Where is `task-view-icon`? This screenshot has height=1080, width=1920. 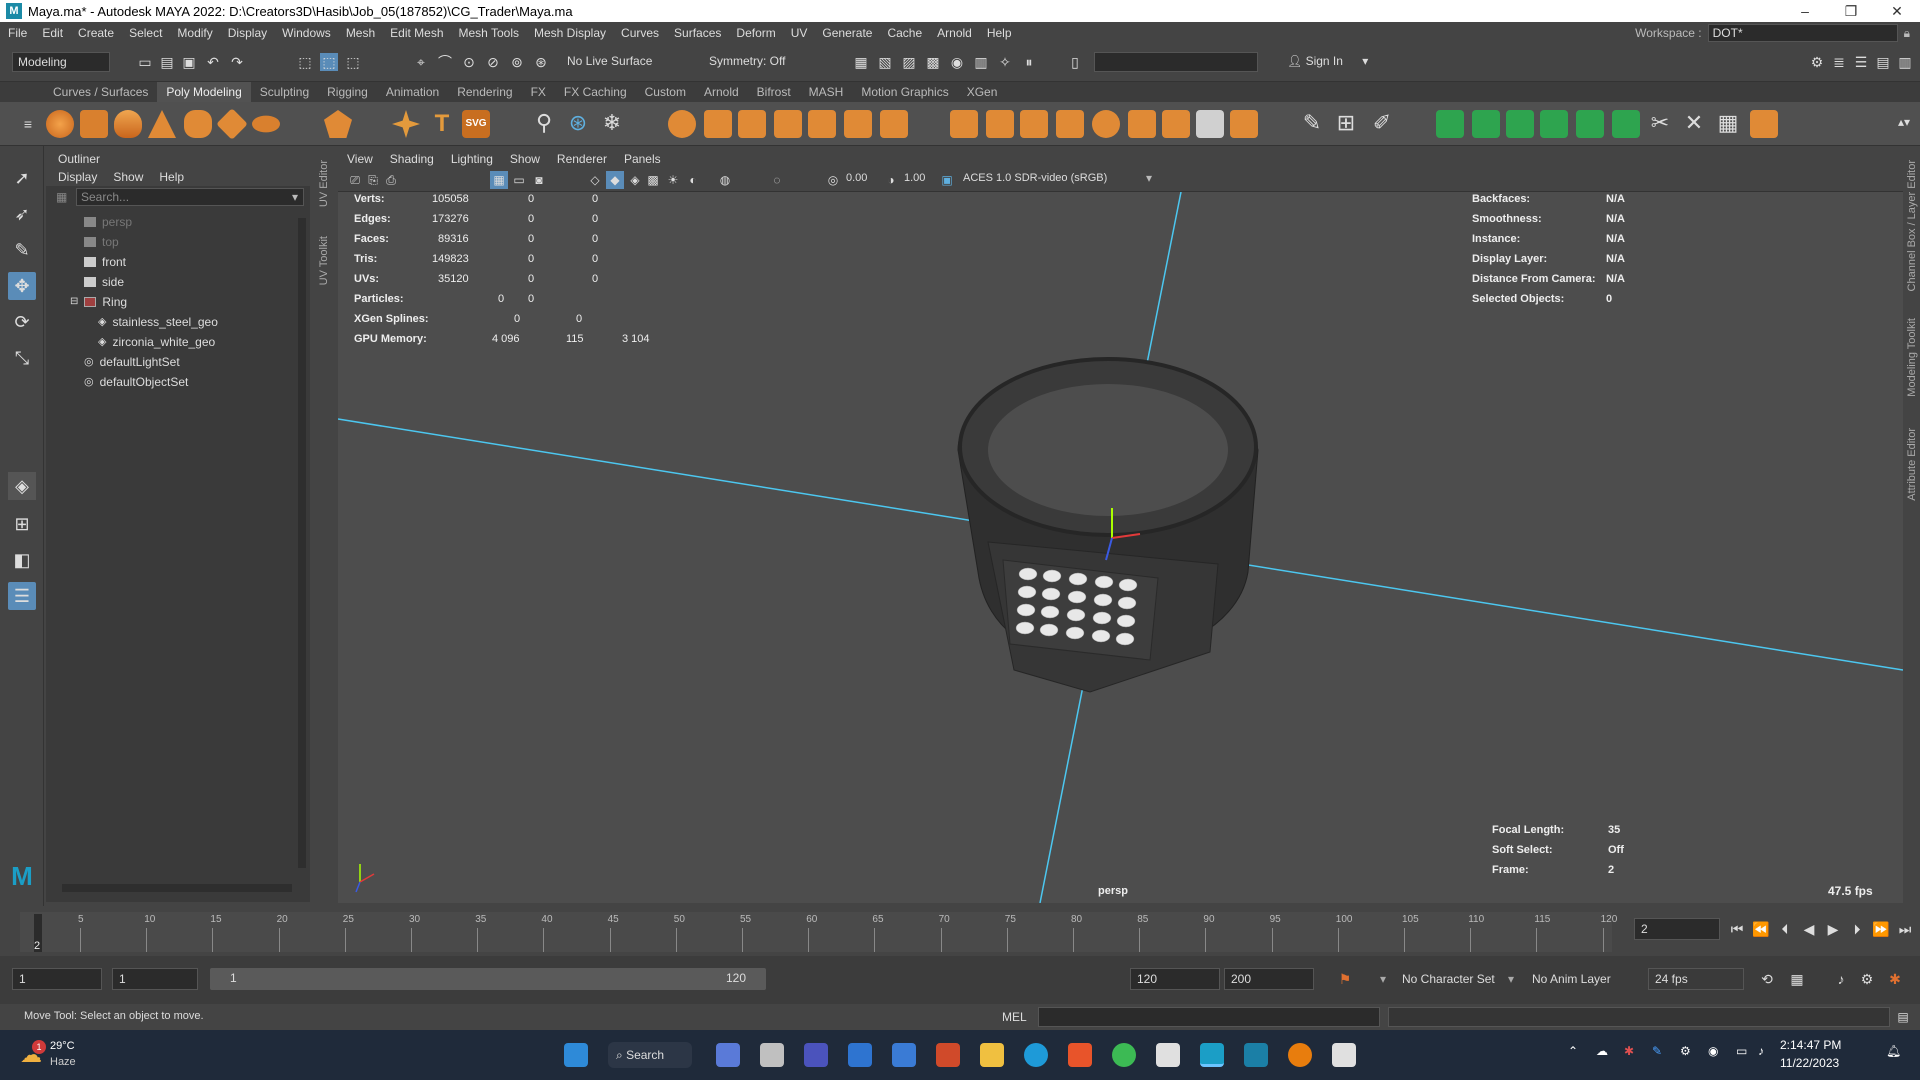 task-view-icon is located at coordinates (772, 1055).